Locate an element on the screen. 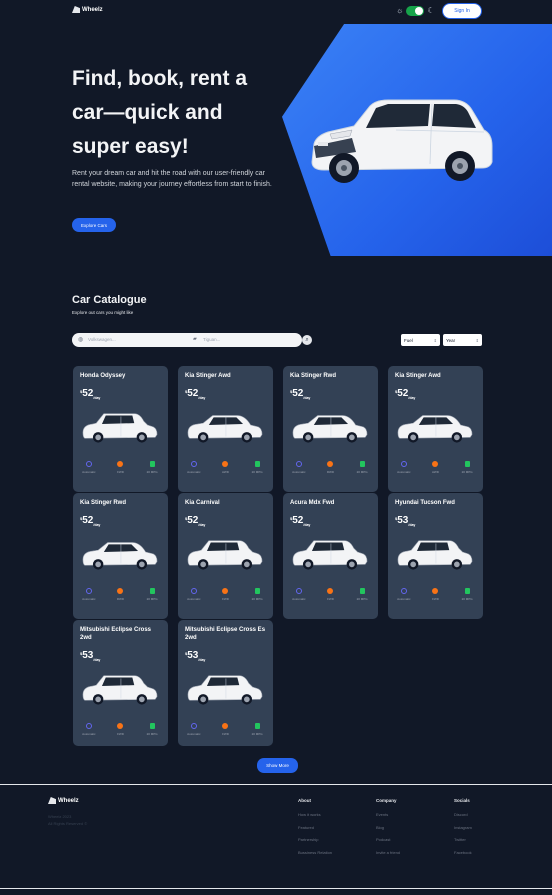  search-icon: ⌕ is located at coordinates (307, 339).